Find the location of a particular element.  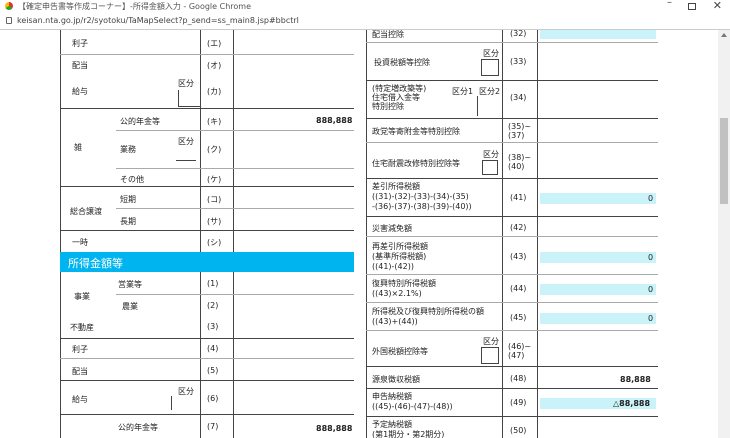

row-code: (35)~ (37) is located at coordinates (520, 131).